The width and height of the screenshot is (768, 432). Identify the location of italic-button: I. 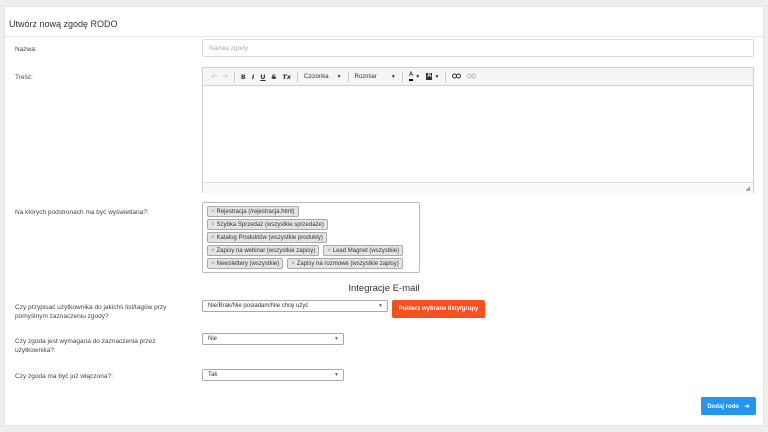
(253, 77).